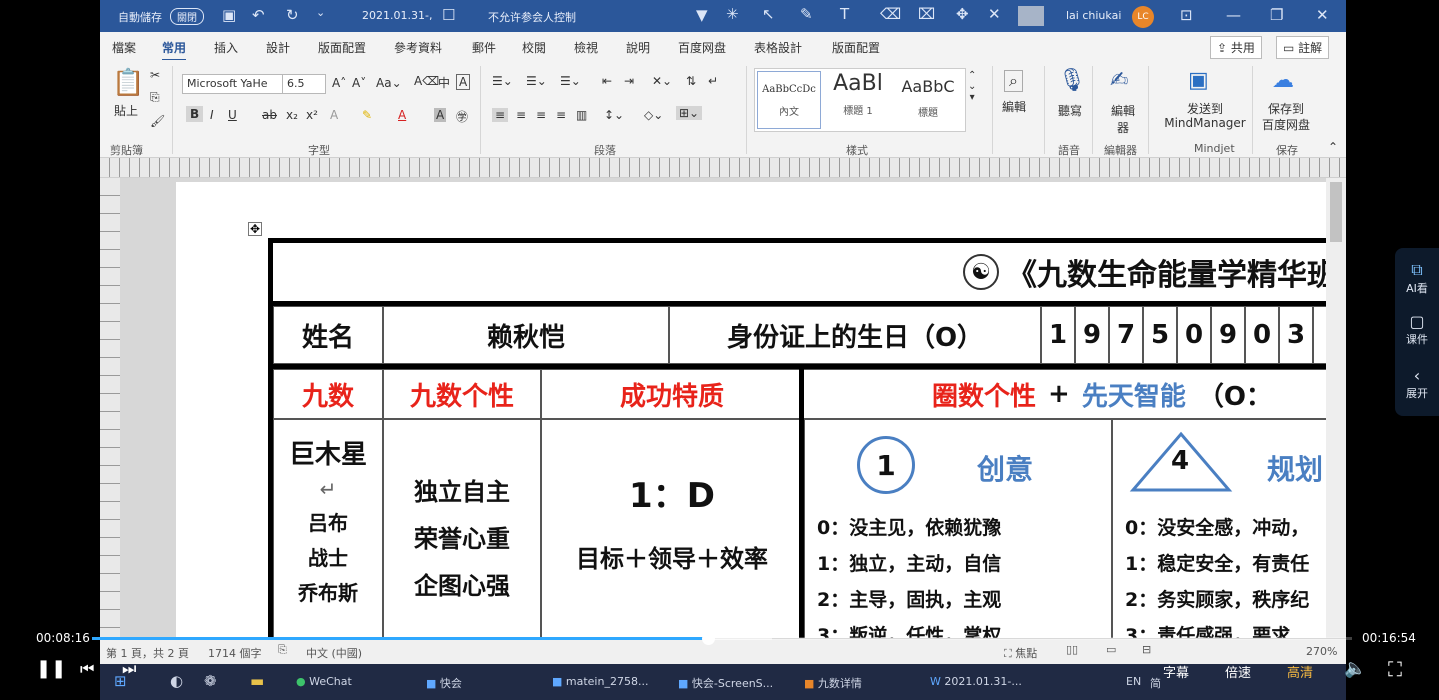 This screenshot has height=700, width=1439. I want to click on subscript-icon: x₂, so click(292, 115).